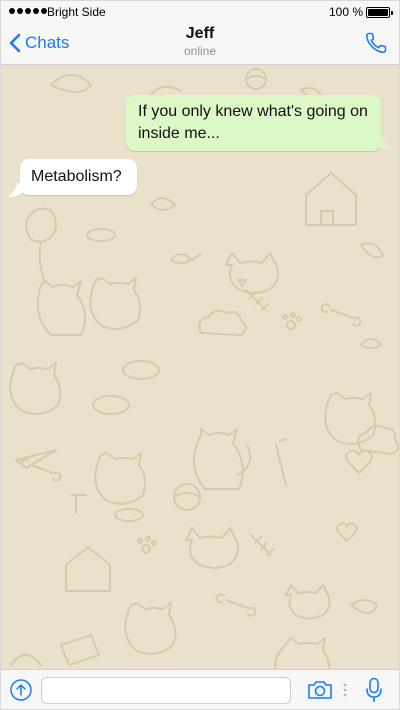 The width and height of the screenshot is (400, 710). I want to click on outgoing-bubble-tail, so click(382, 142).